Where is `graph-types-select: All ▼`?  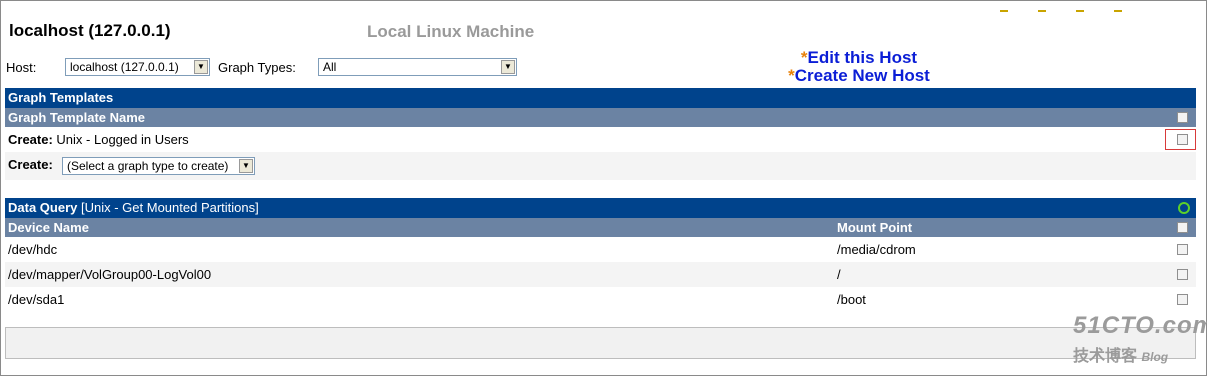
graph-types-select: All ▼ is located at coordinates (417, 67).